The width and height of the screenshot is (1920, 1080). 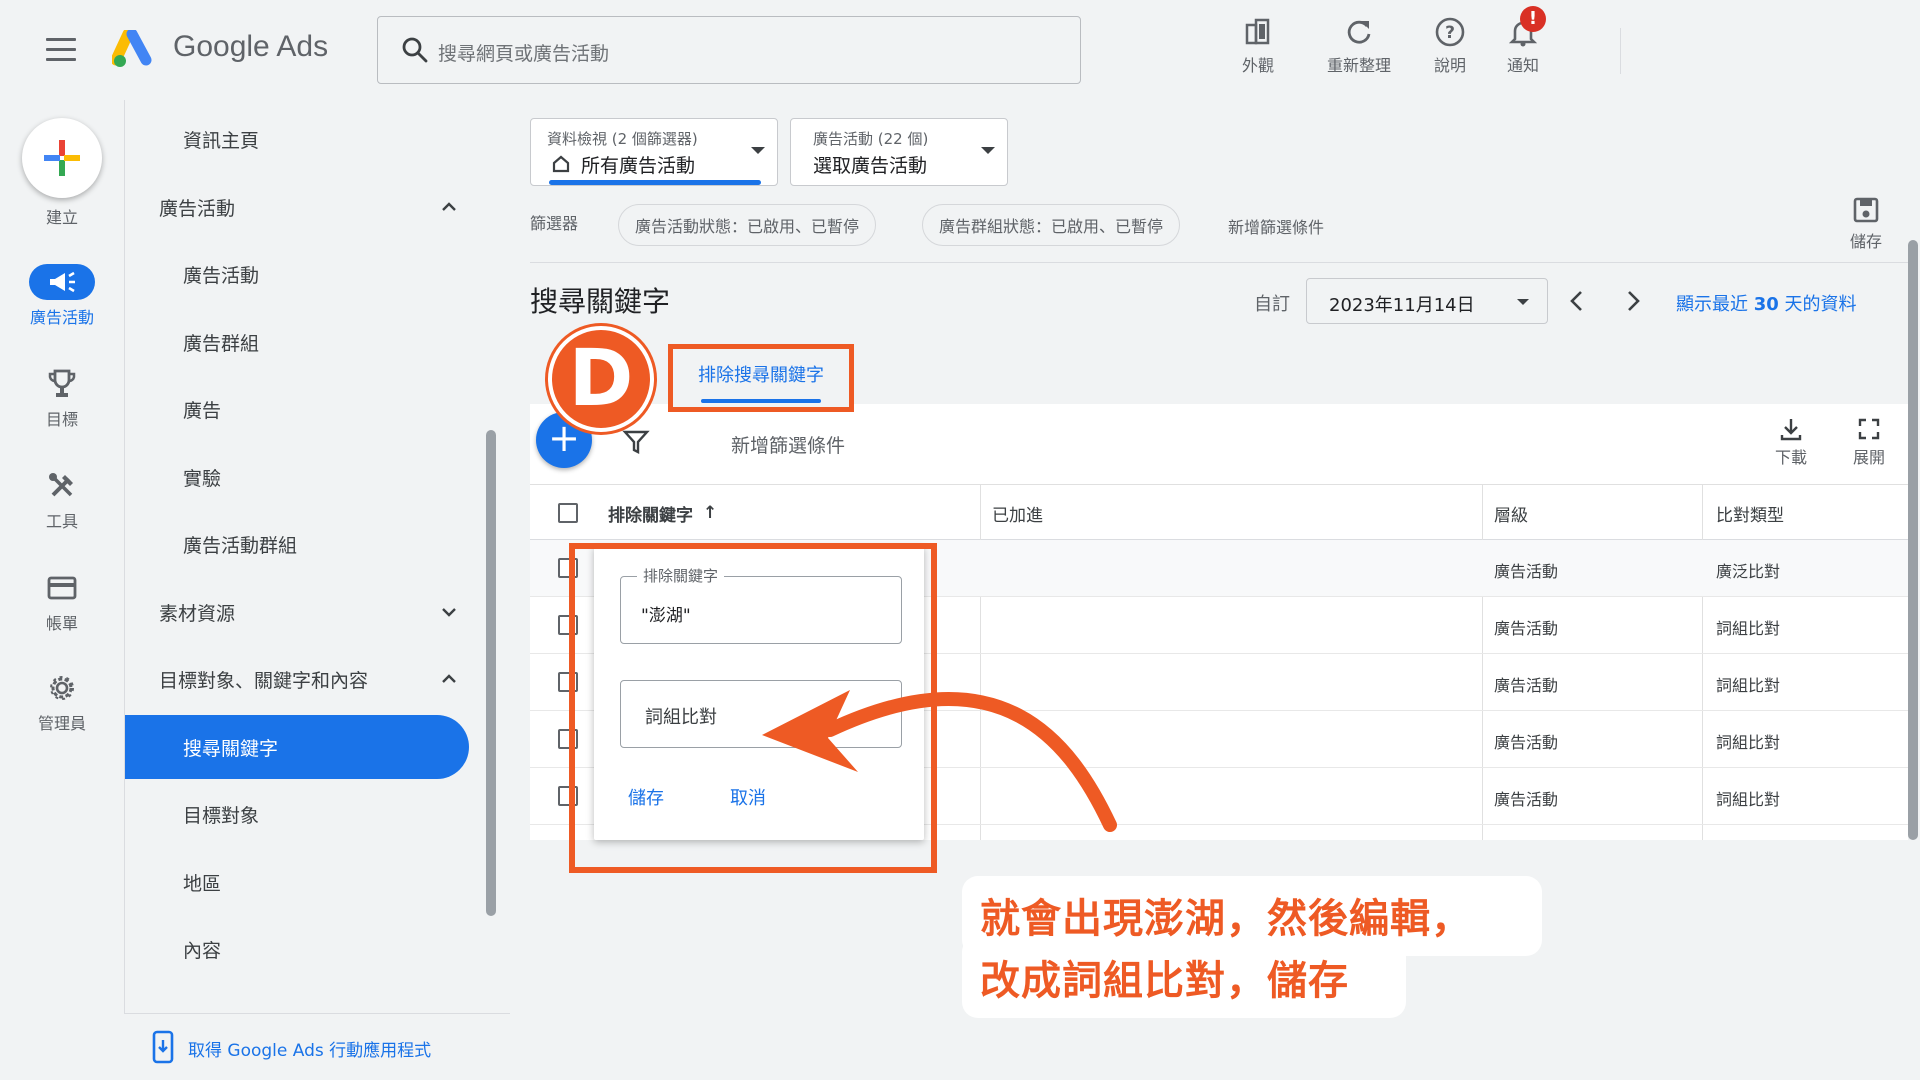 What do you see at coordinates (491, 673) in the screenshot?
I see `nav-scrollbar` at bounding box center [491, 673].